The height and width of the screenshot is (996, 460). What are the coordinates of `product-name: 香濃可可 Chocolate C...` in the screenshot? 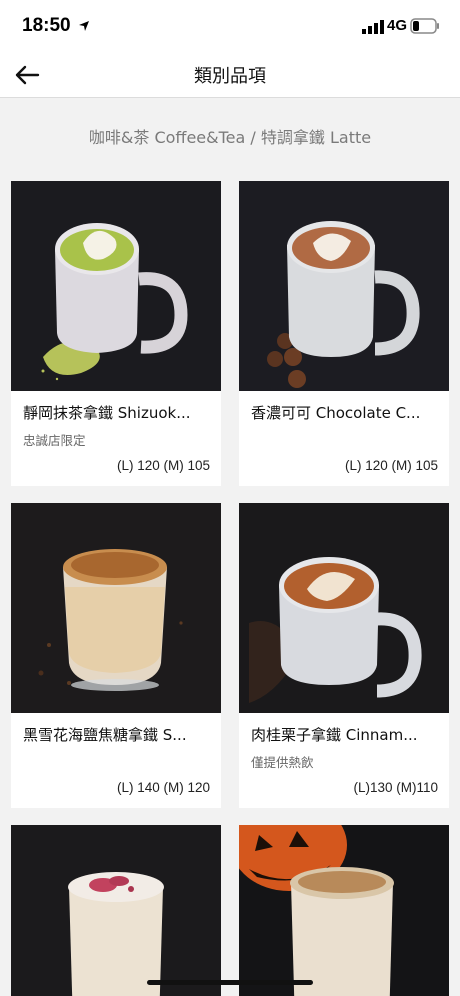 It's located at (336, 413).